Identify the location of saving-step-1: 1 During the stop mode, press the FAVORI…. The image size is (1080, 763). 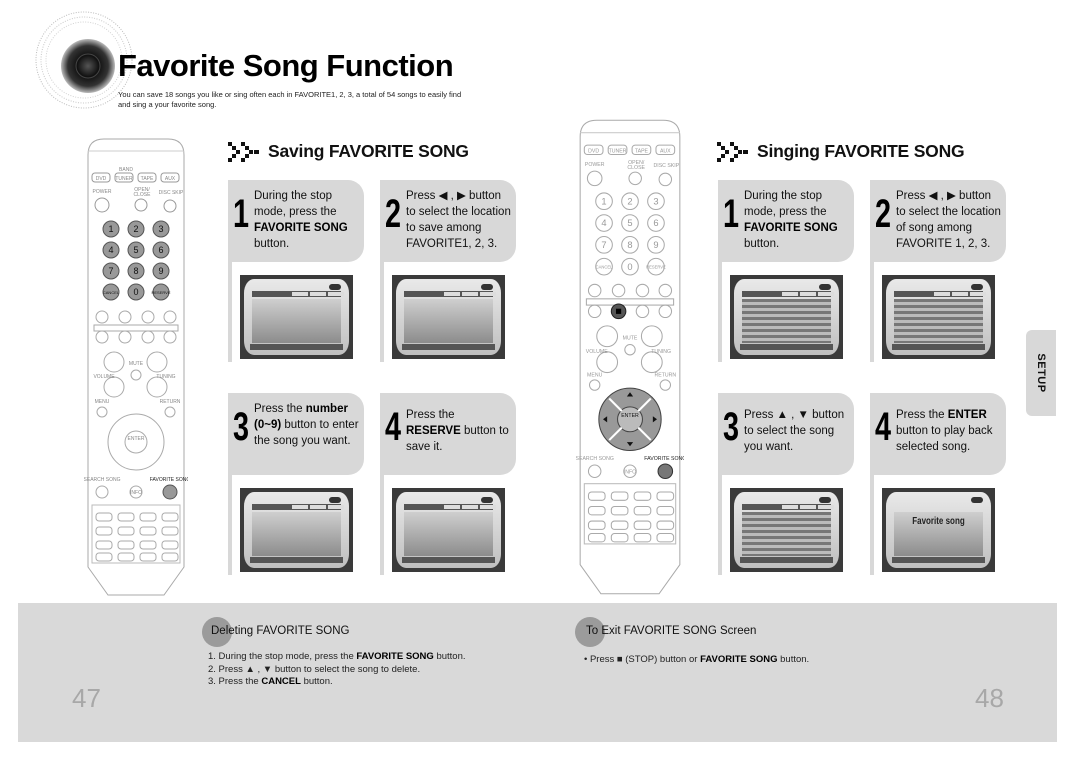
(296, 271).